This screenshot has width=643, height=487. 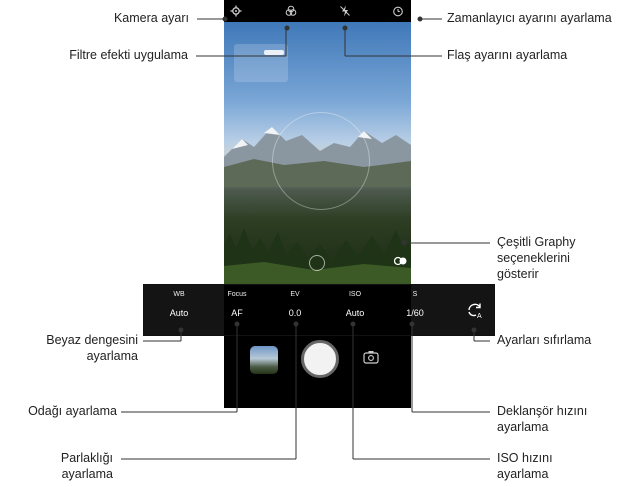 I want to click on label-shutter-speed-1: Deklanşör hızını, so click(x=542, y=411).